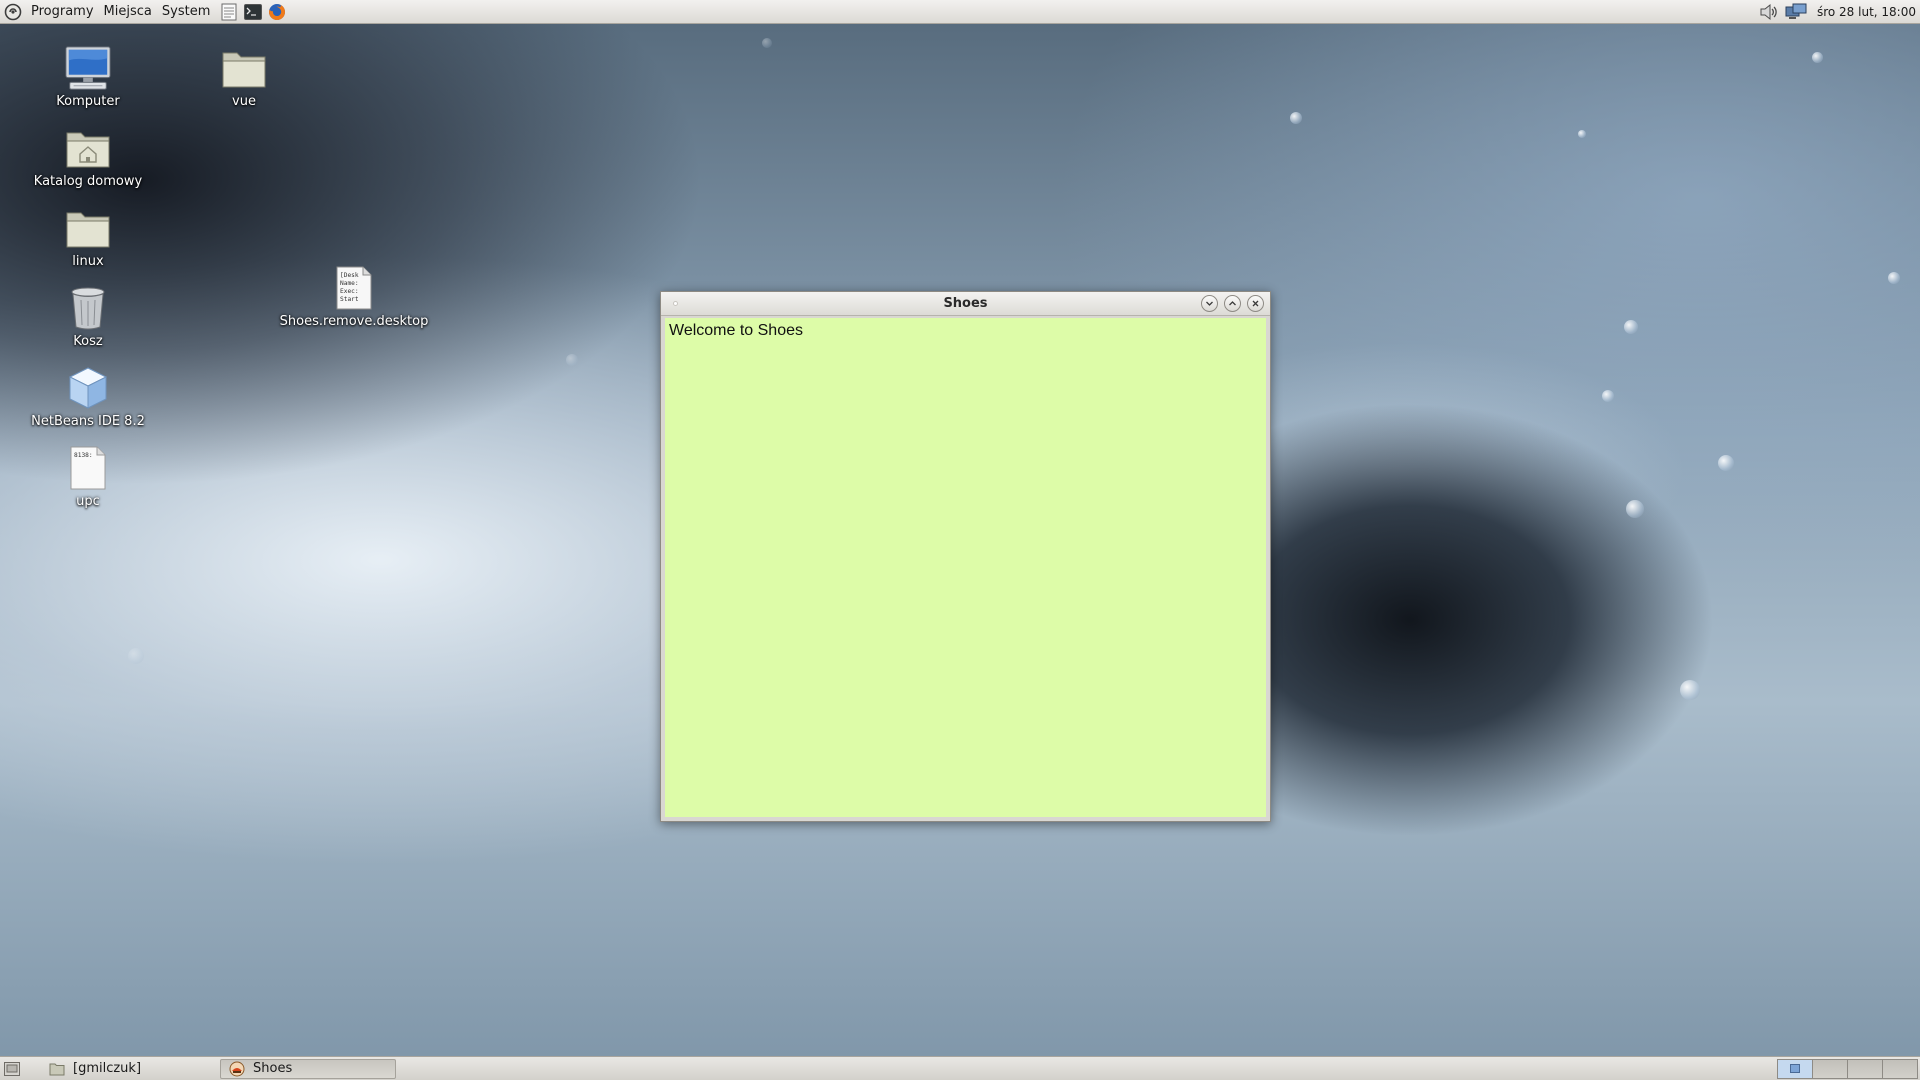  I want to click on desktop-icon-netbeans: NetBeans IDE 8.2, so click(88, 396).